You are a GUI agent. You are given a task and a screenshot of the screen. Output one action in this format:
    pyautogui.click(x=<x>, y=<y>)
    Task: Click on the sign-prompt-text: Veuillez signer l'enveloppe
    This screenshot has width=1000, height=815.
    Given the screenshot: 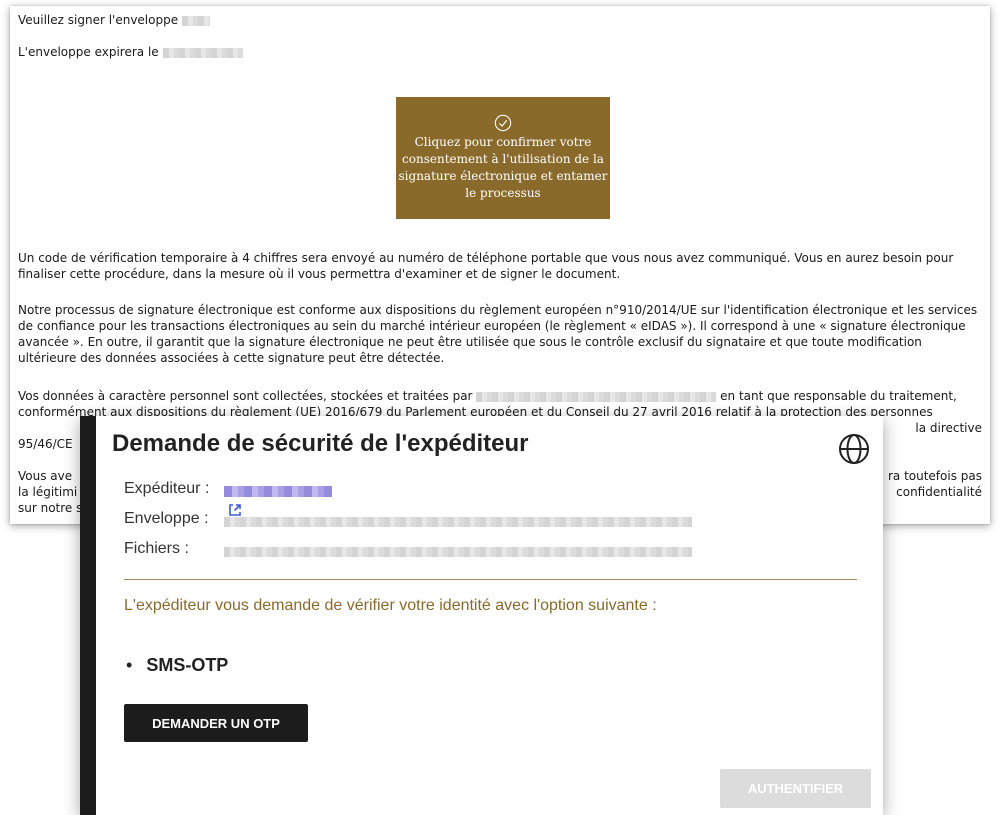 What is the action you would take?
    pyautogui.click(x=98, y=20)
    